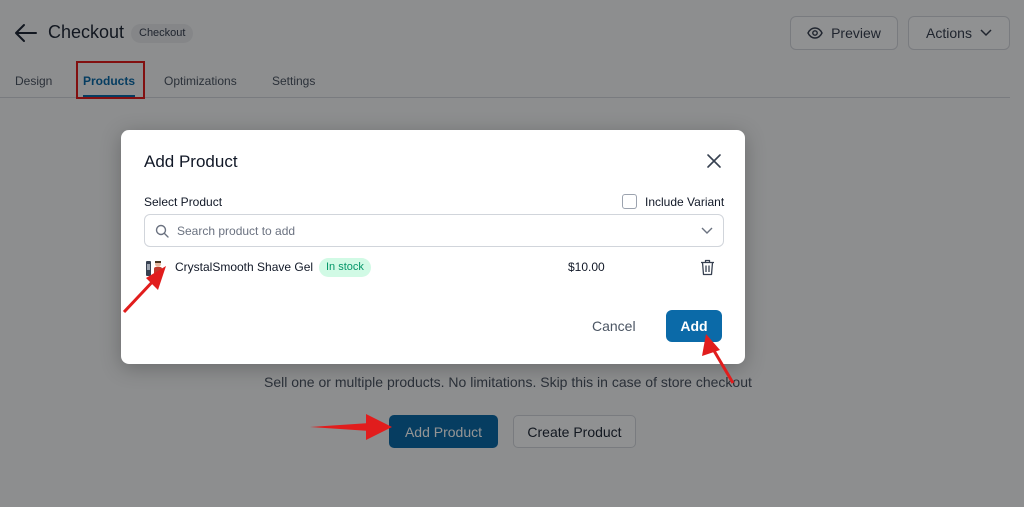  I want to click on trash-icon, so click(707, 267).